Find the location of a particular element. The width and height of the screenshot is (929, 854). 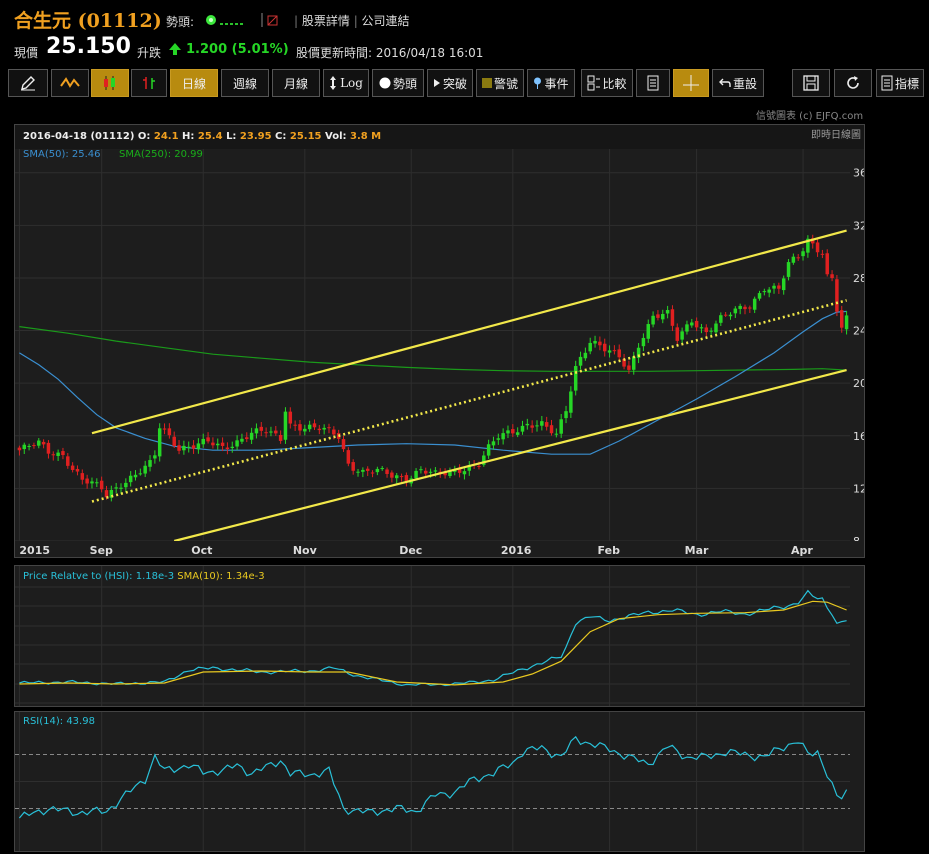

sma250-legend: SMA(250): 20.99 is located at coordinates (161, 154).